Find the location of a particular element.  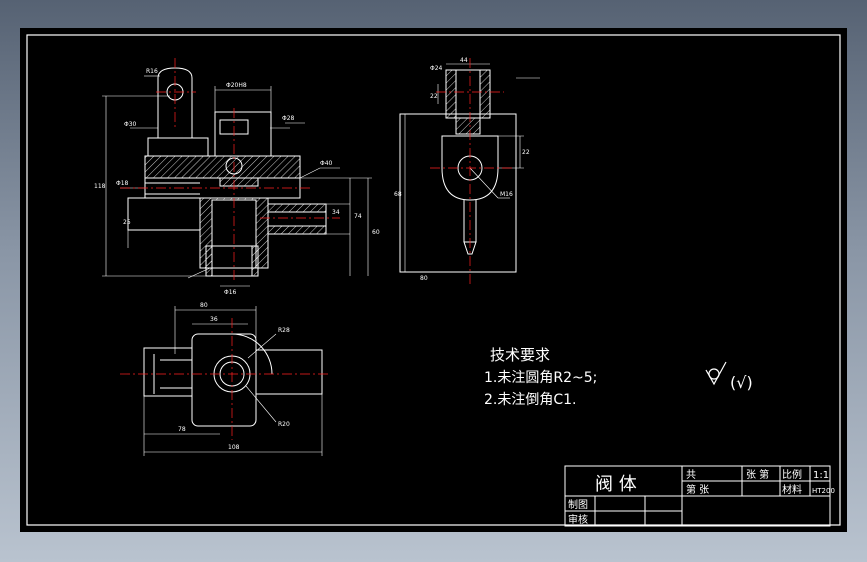

material-value: HT200 is located at coordinates (823, 491).